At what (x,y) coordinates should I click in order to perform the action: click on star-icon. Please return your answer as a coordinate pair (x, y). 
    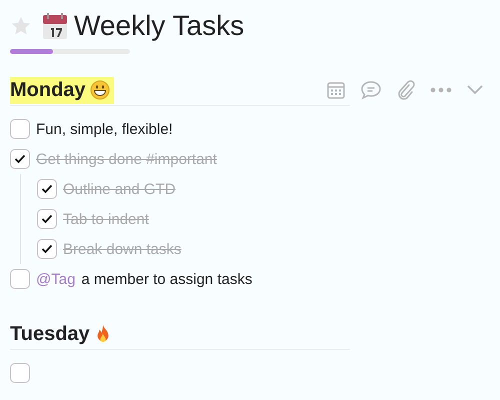
    Looking at the image, I should click on (21, 26).